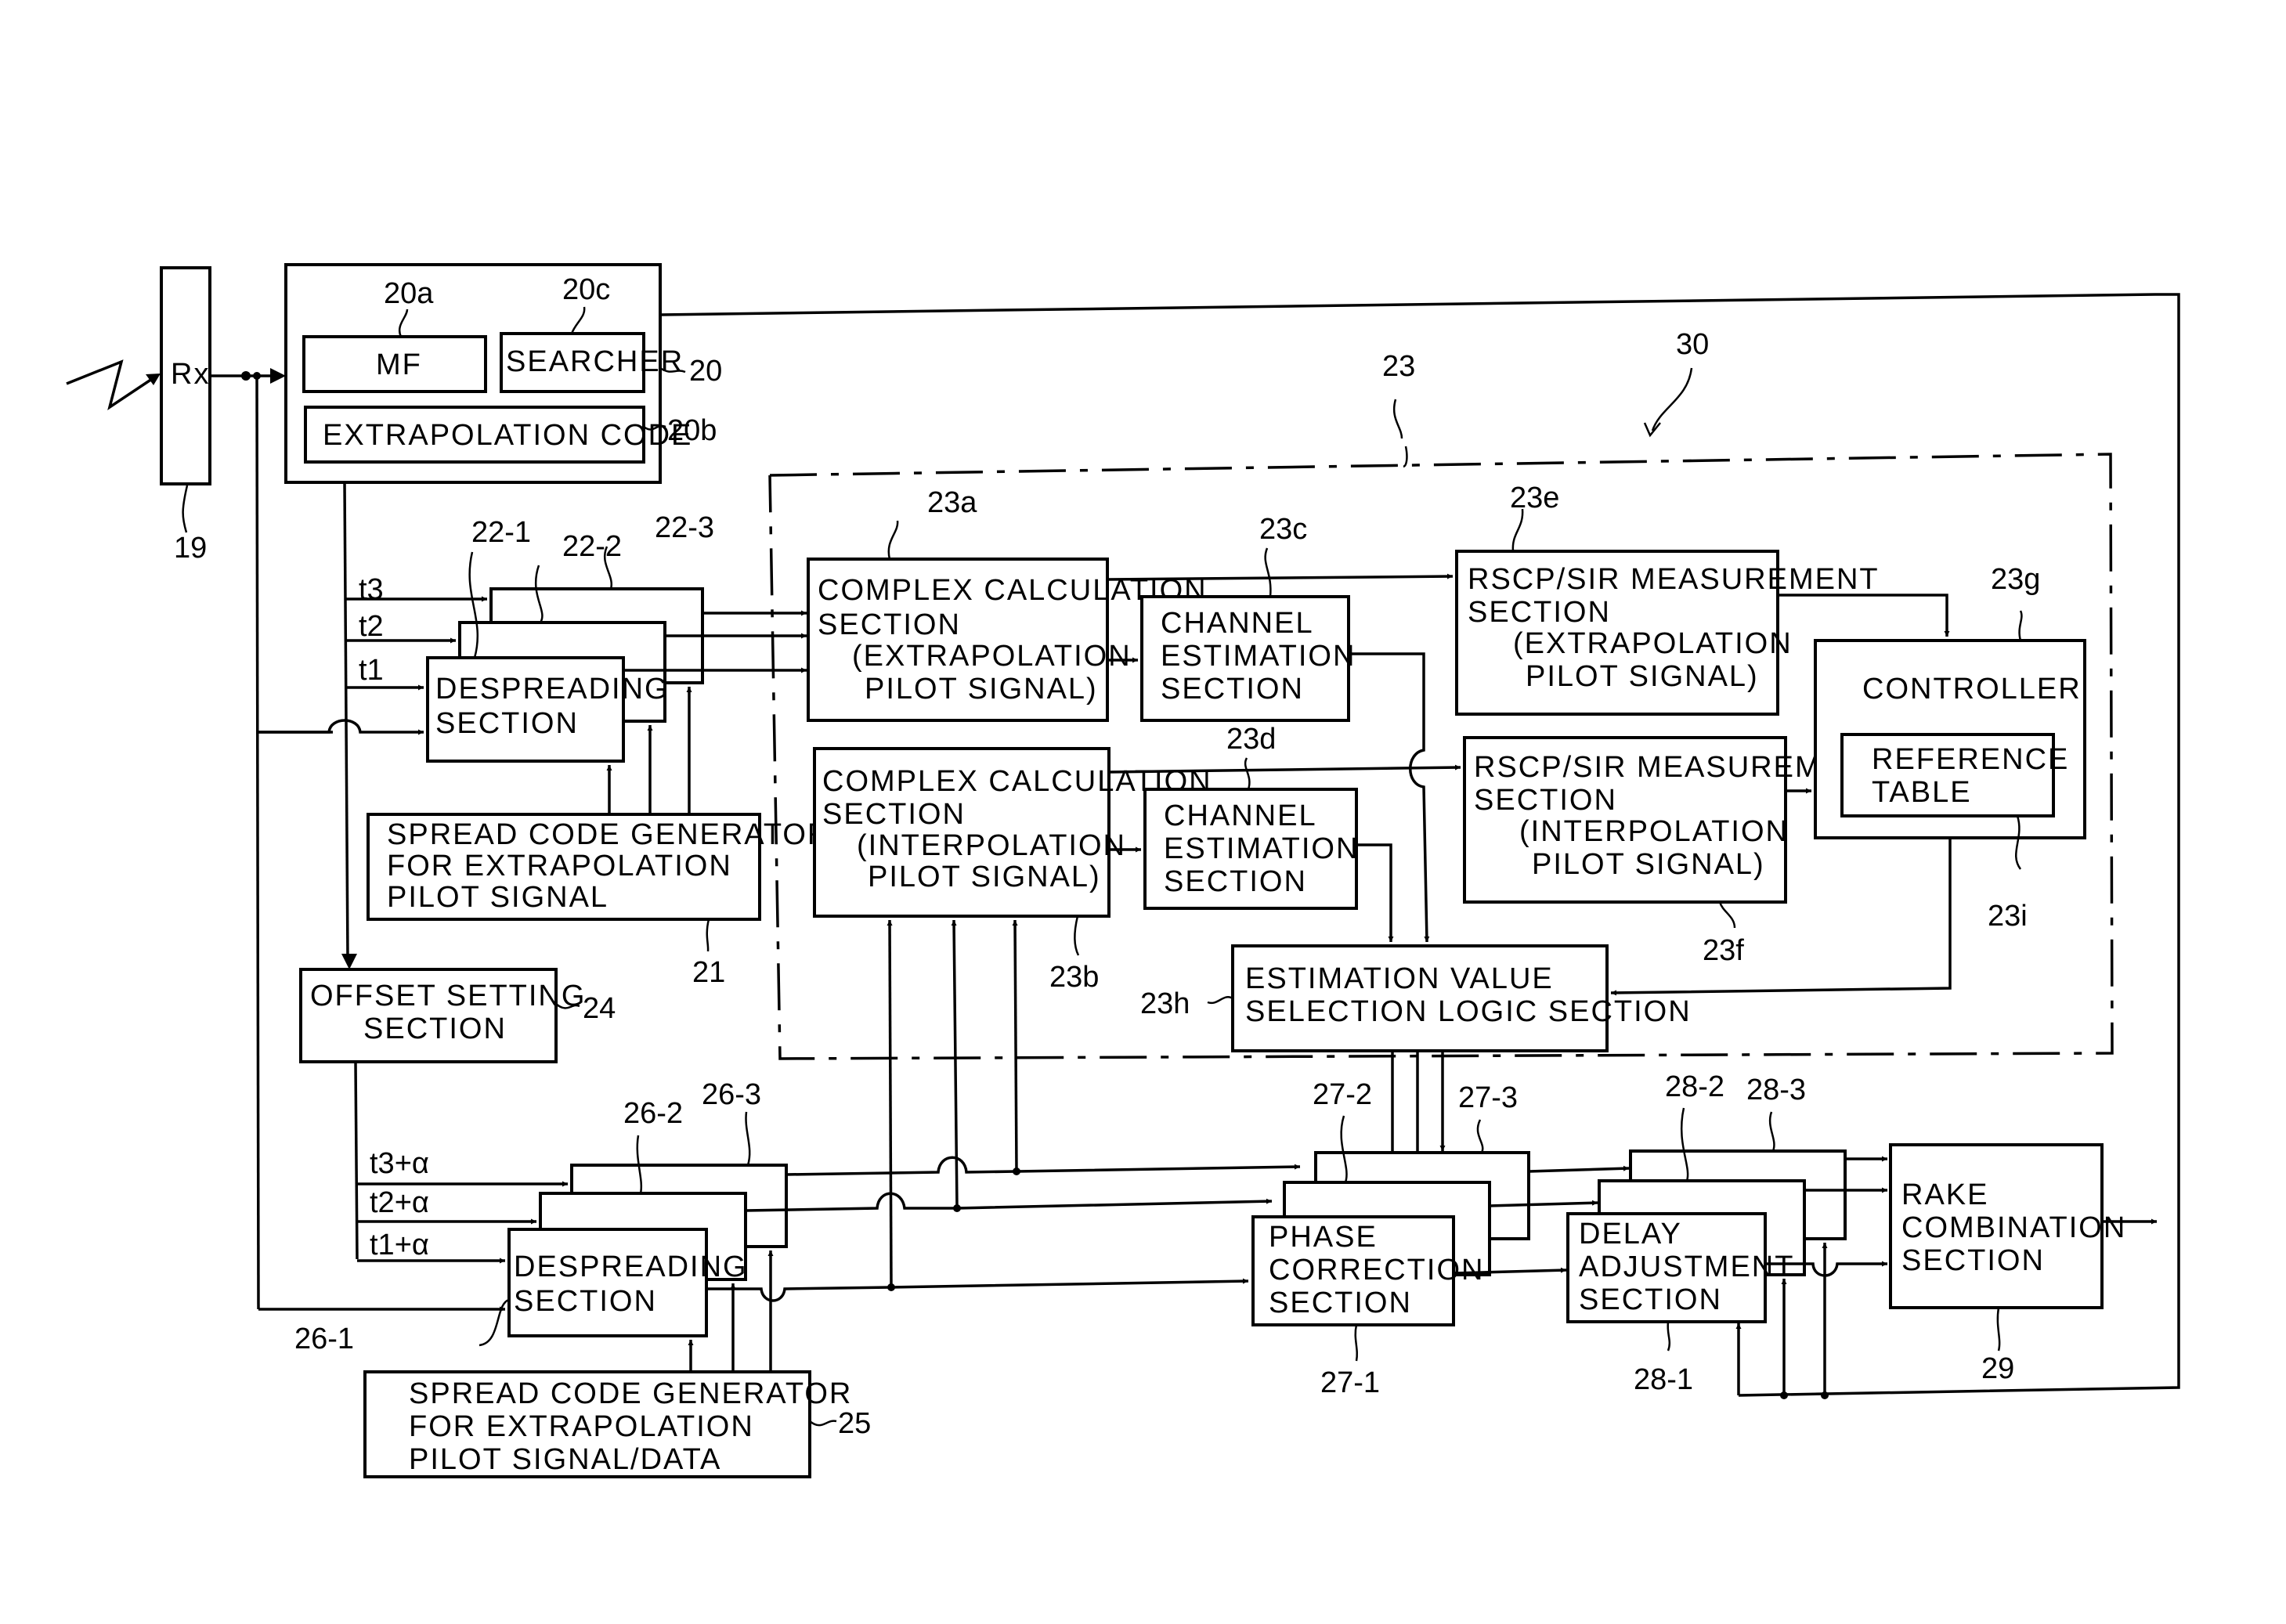  Describe the element at coordinates (1692, 344) in the screenshot. I see `ref-30: 30` at that location.